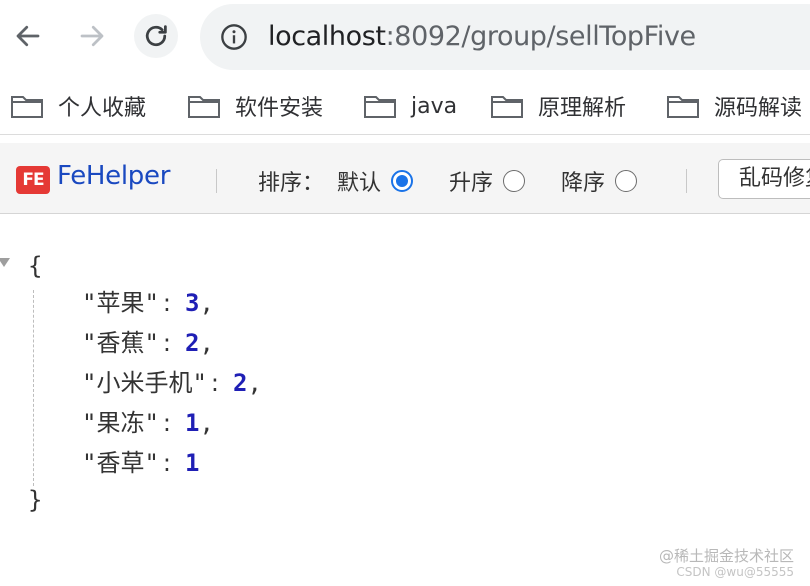 The height and width of the screenshot is (586, 810). I want to click on back-button, so click(28, 36).